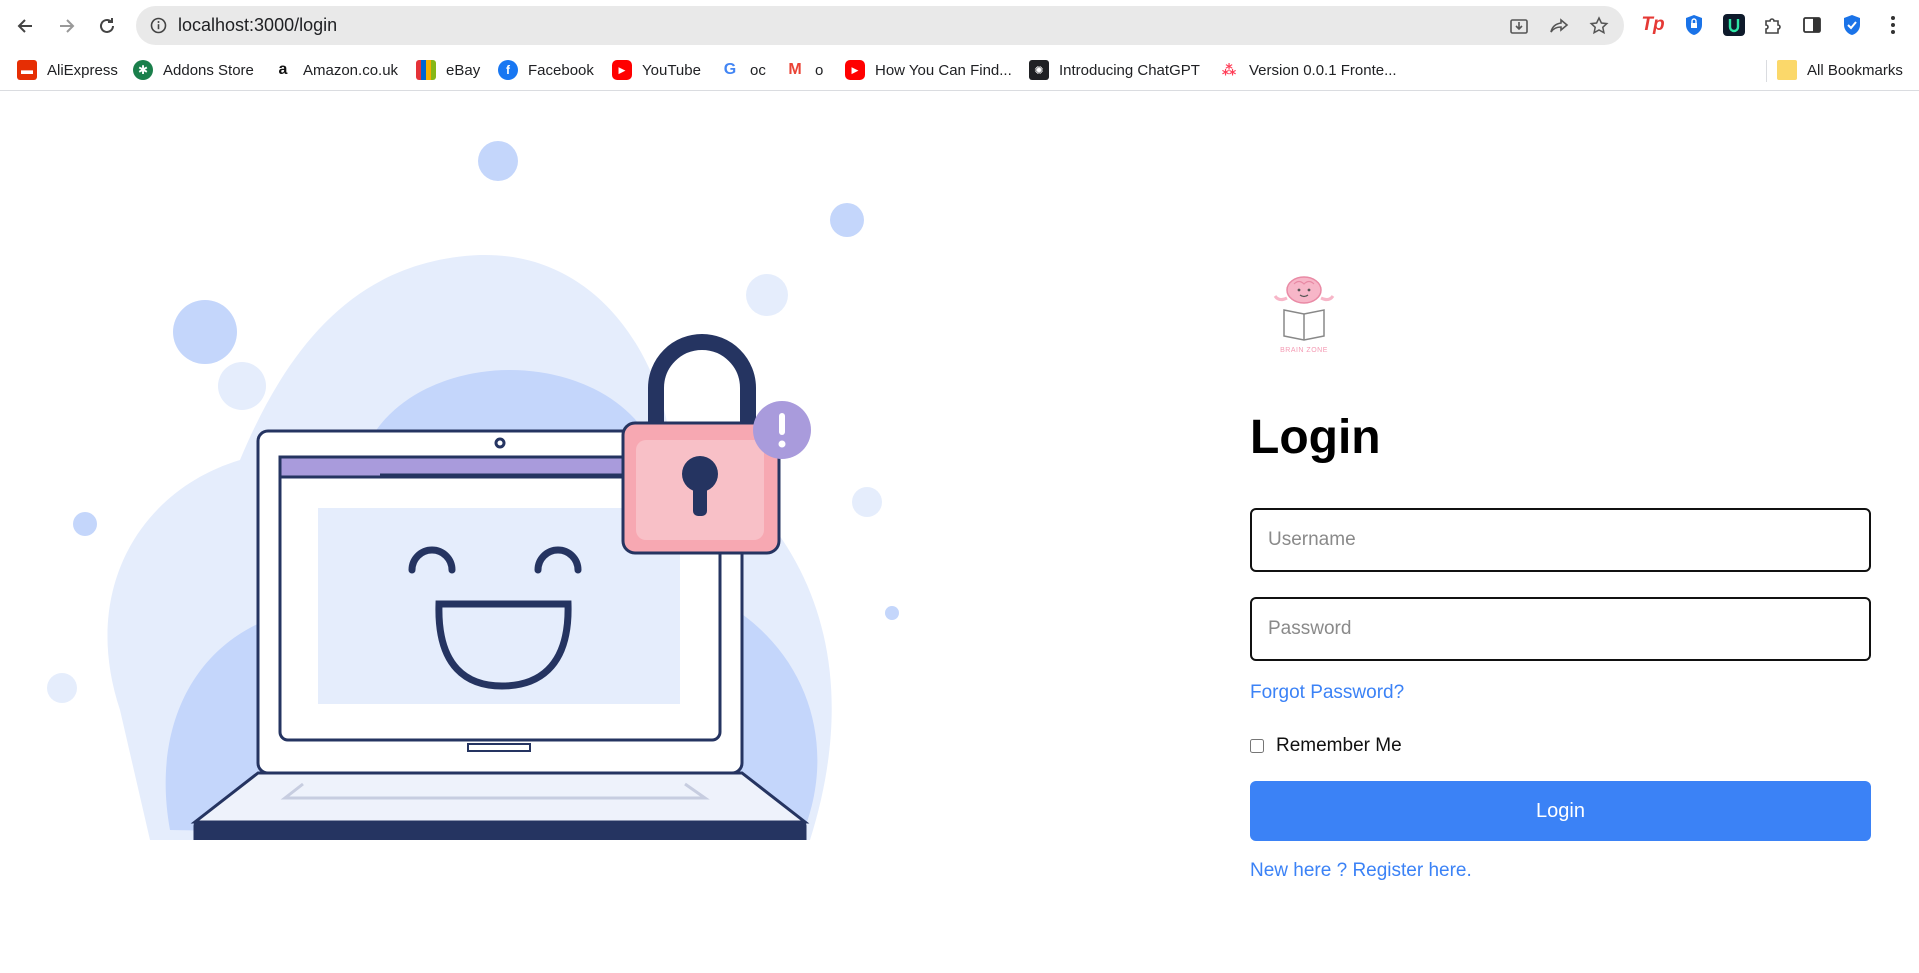 Image resolution: width=1919 pixels, height=973 pixels. Describe the element at coordinates (1599, 26) in the screenshot. I see `bookmark-star-icon` at that location.